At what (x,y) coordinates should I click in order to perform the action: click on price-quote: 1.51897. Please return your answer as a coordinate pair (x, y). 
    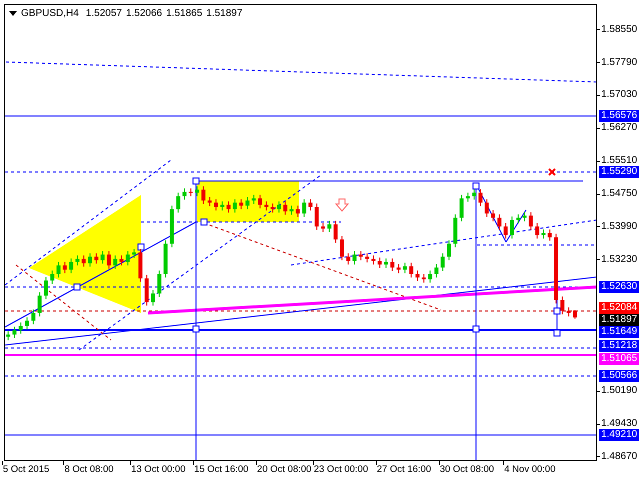
    Looking at the image, I should click on (224, 13).